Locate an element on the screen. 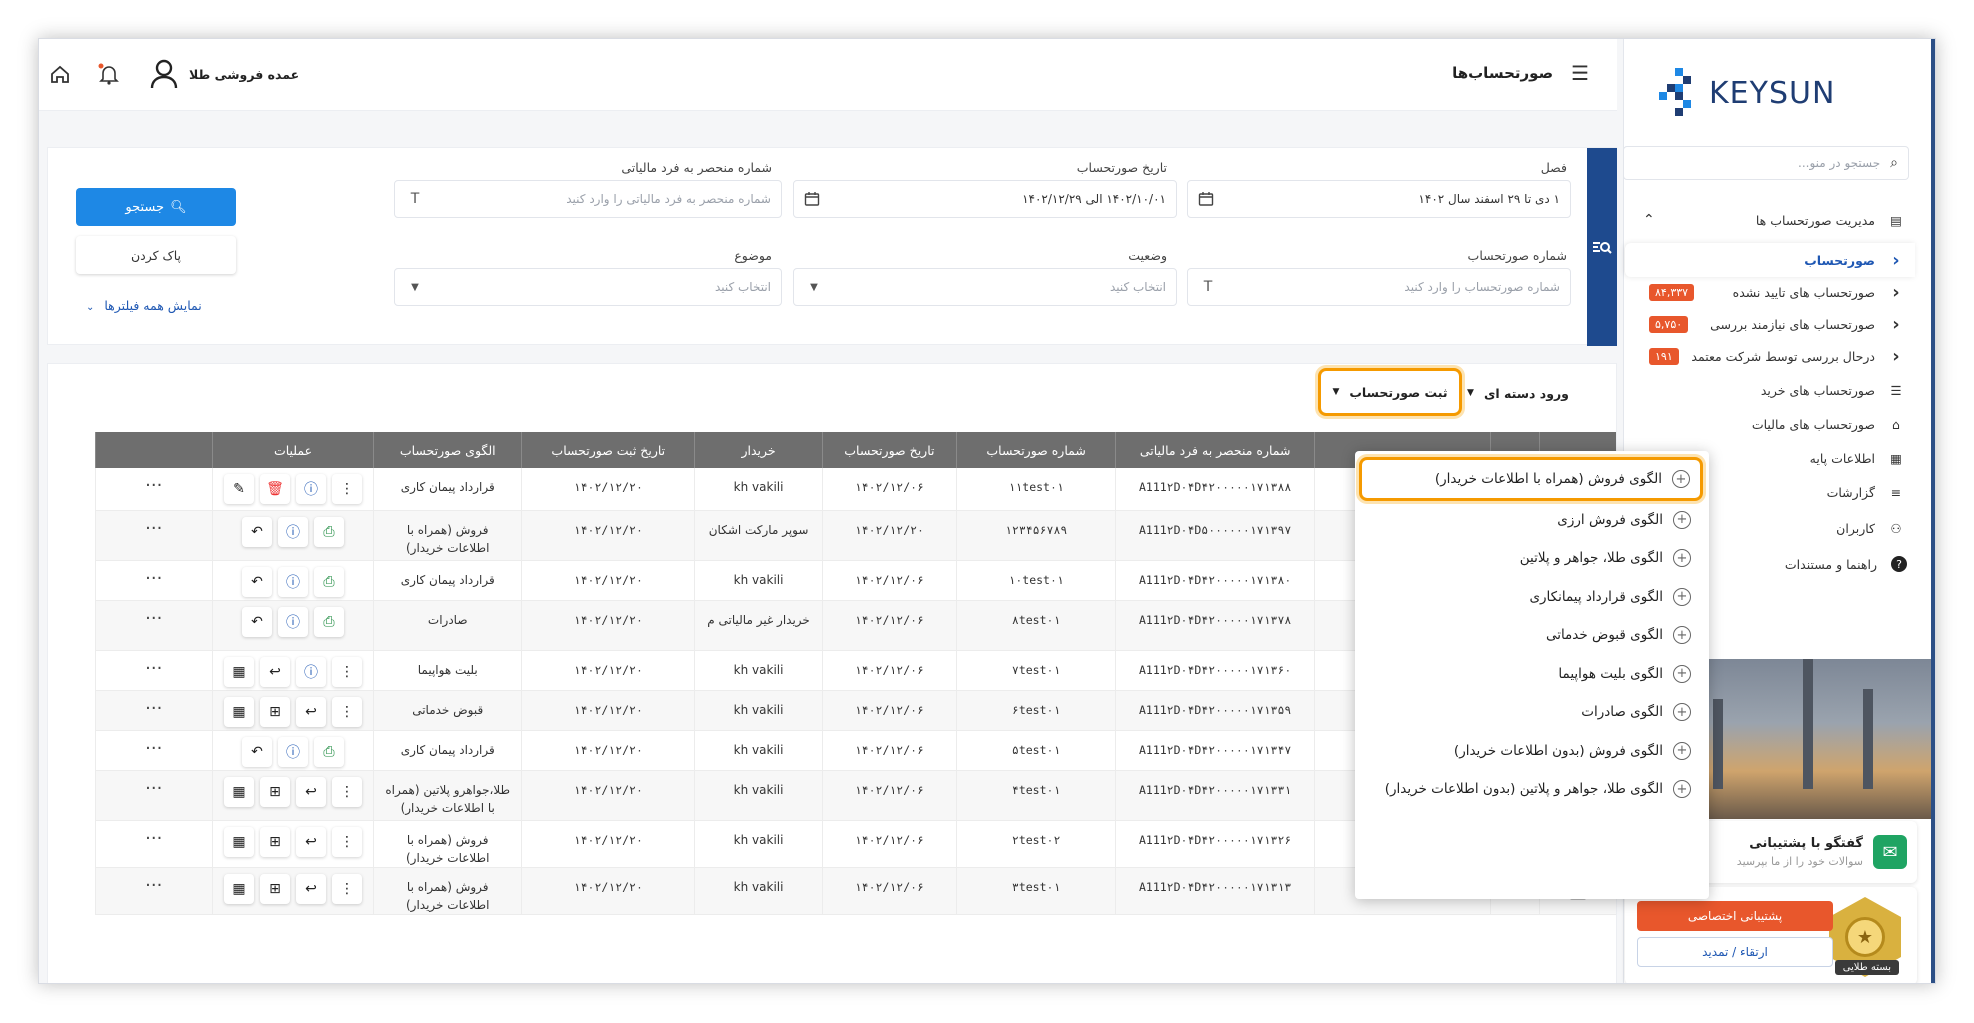  clear-button: پاک کردن is located at coordinates (156, 255).